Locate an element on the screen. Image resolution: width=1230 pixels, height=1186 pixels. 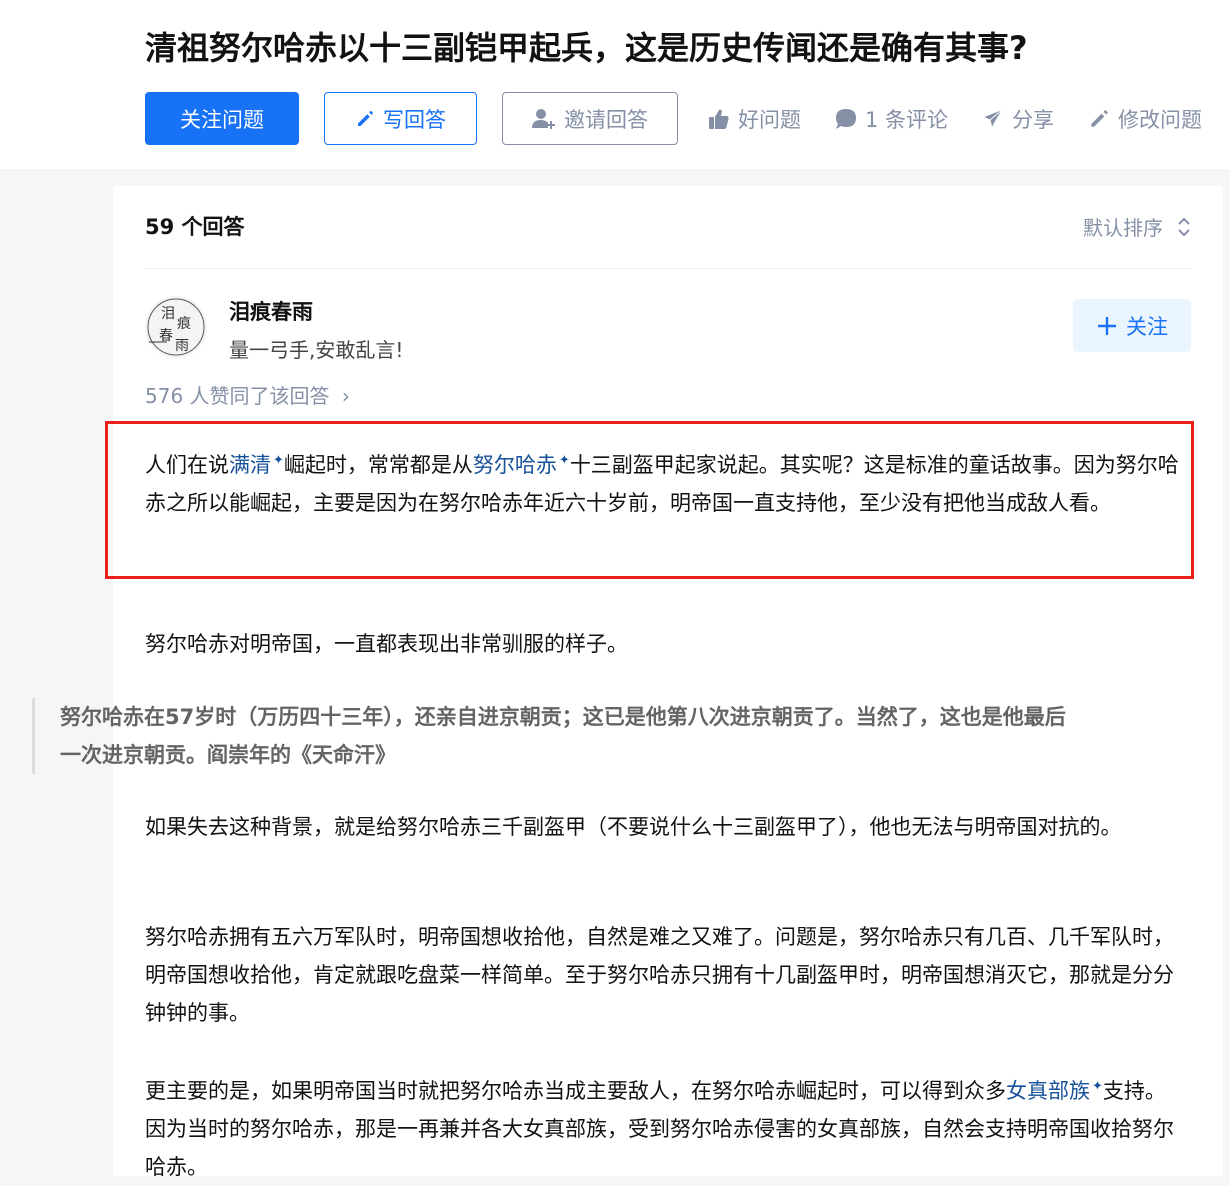
link-nuzhen-tribes: 女真部族 is located at coordinates (1048, 1091).